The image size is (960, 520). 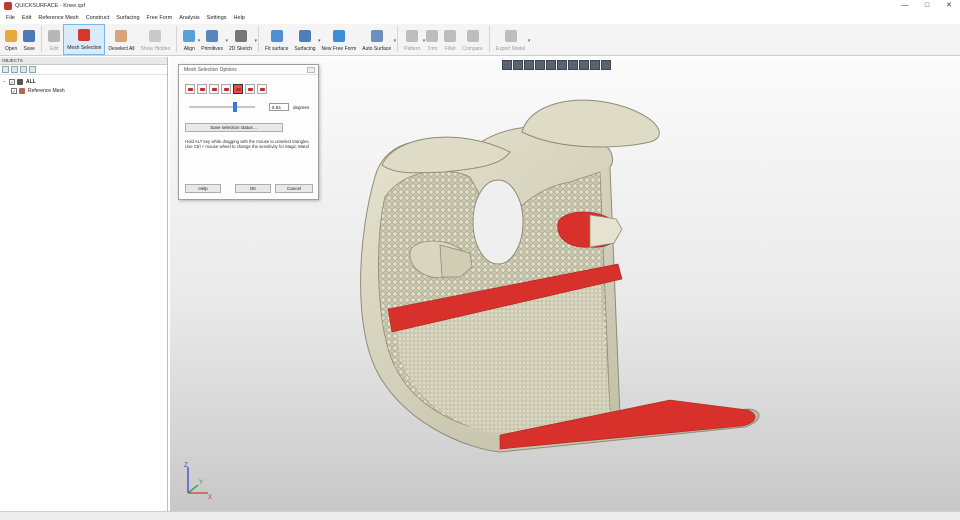 What do you see at coordinates (10, 18) in the screenshot?
I see `menu-file: File` at bounding box center [10, 18].